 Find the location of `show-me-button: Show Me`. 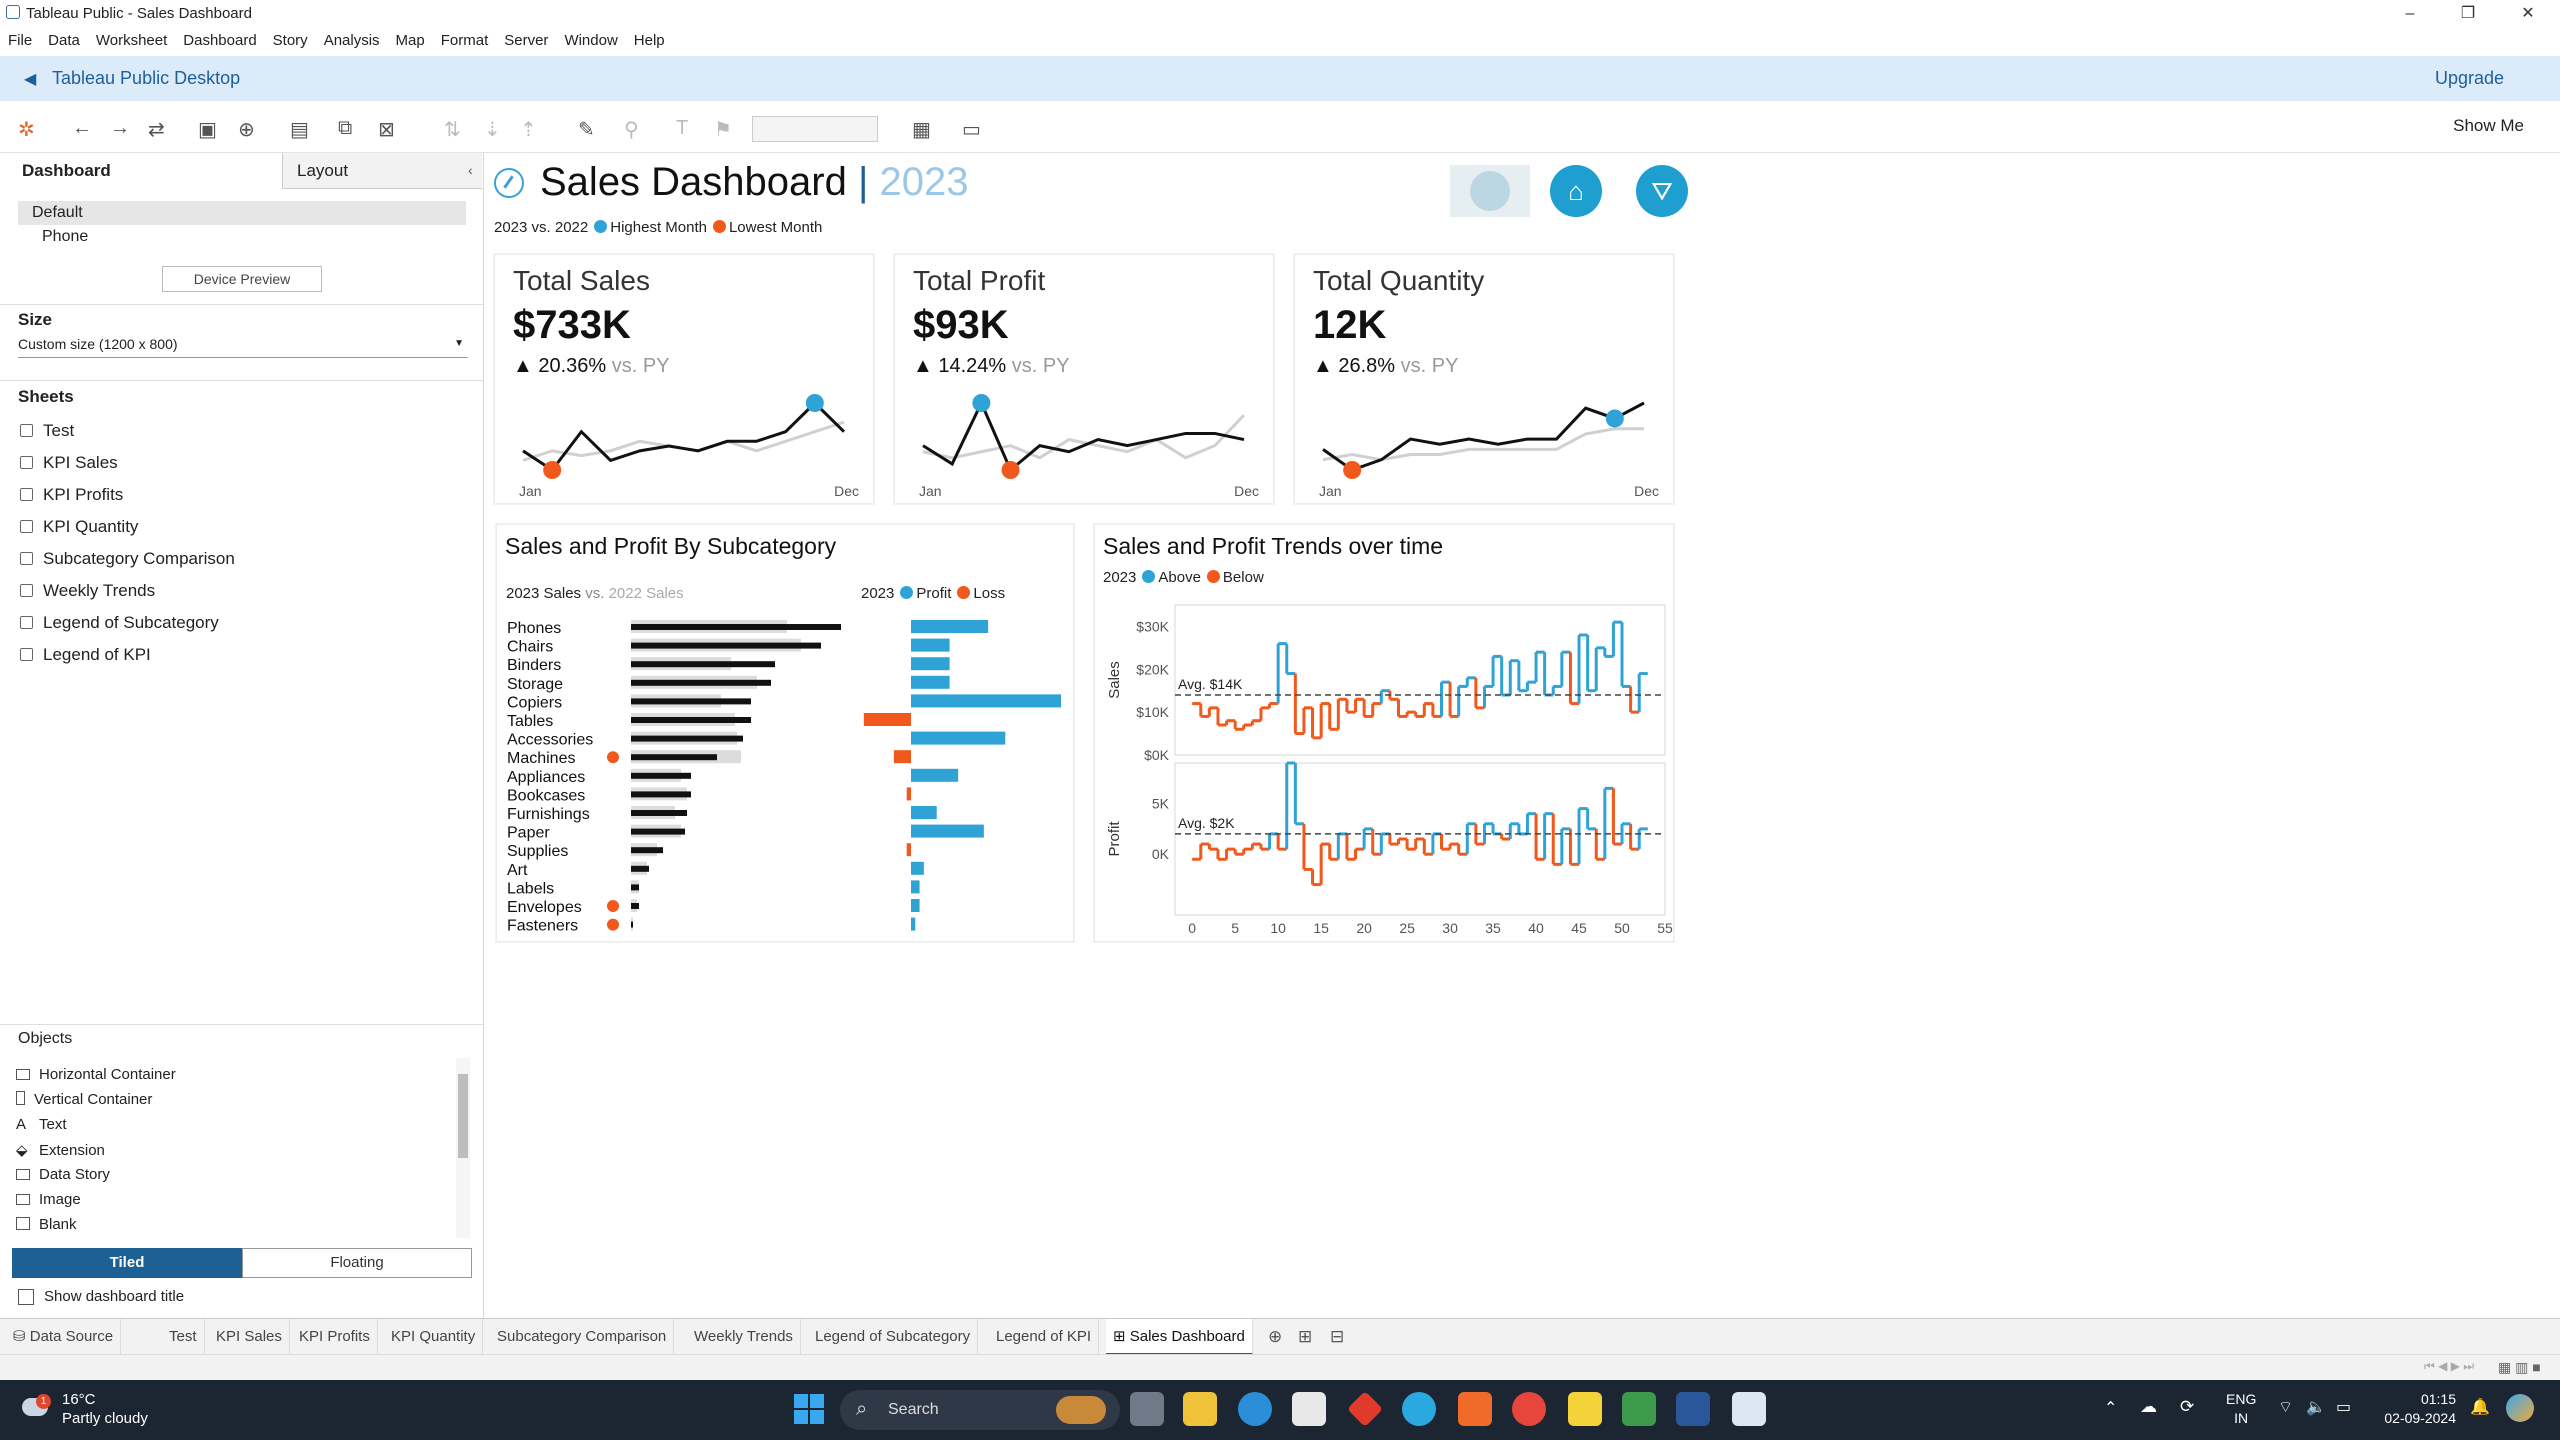

show-me-button: Show Me is located at coordinates (2488, 126).